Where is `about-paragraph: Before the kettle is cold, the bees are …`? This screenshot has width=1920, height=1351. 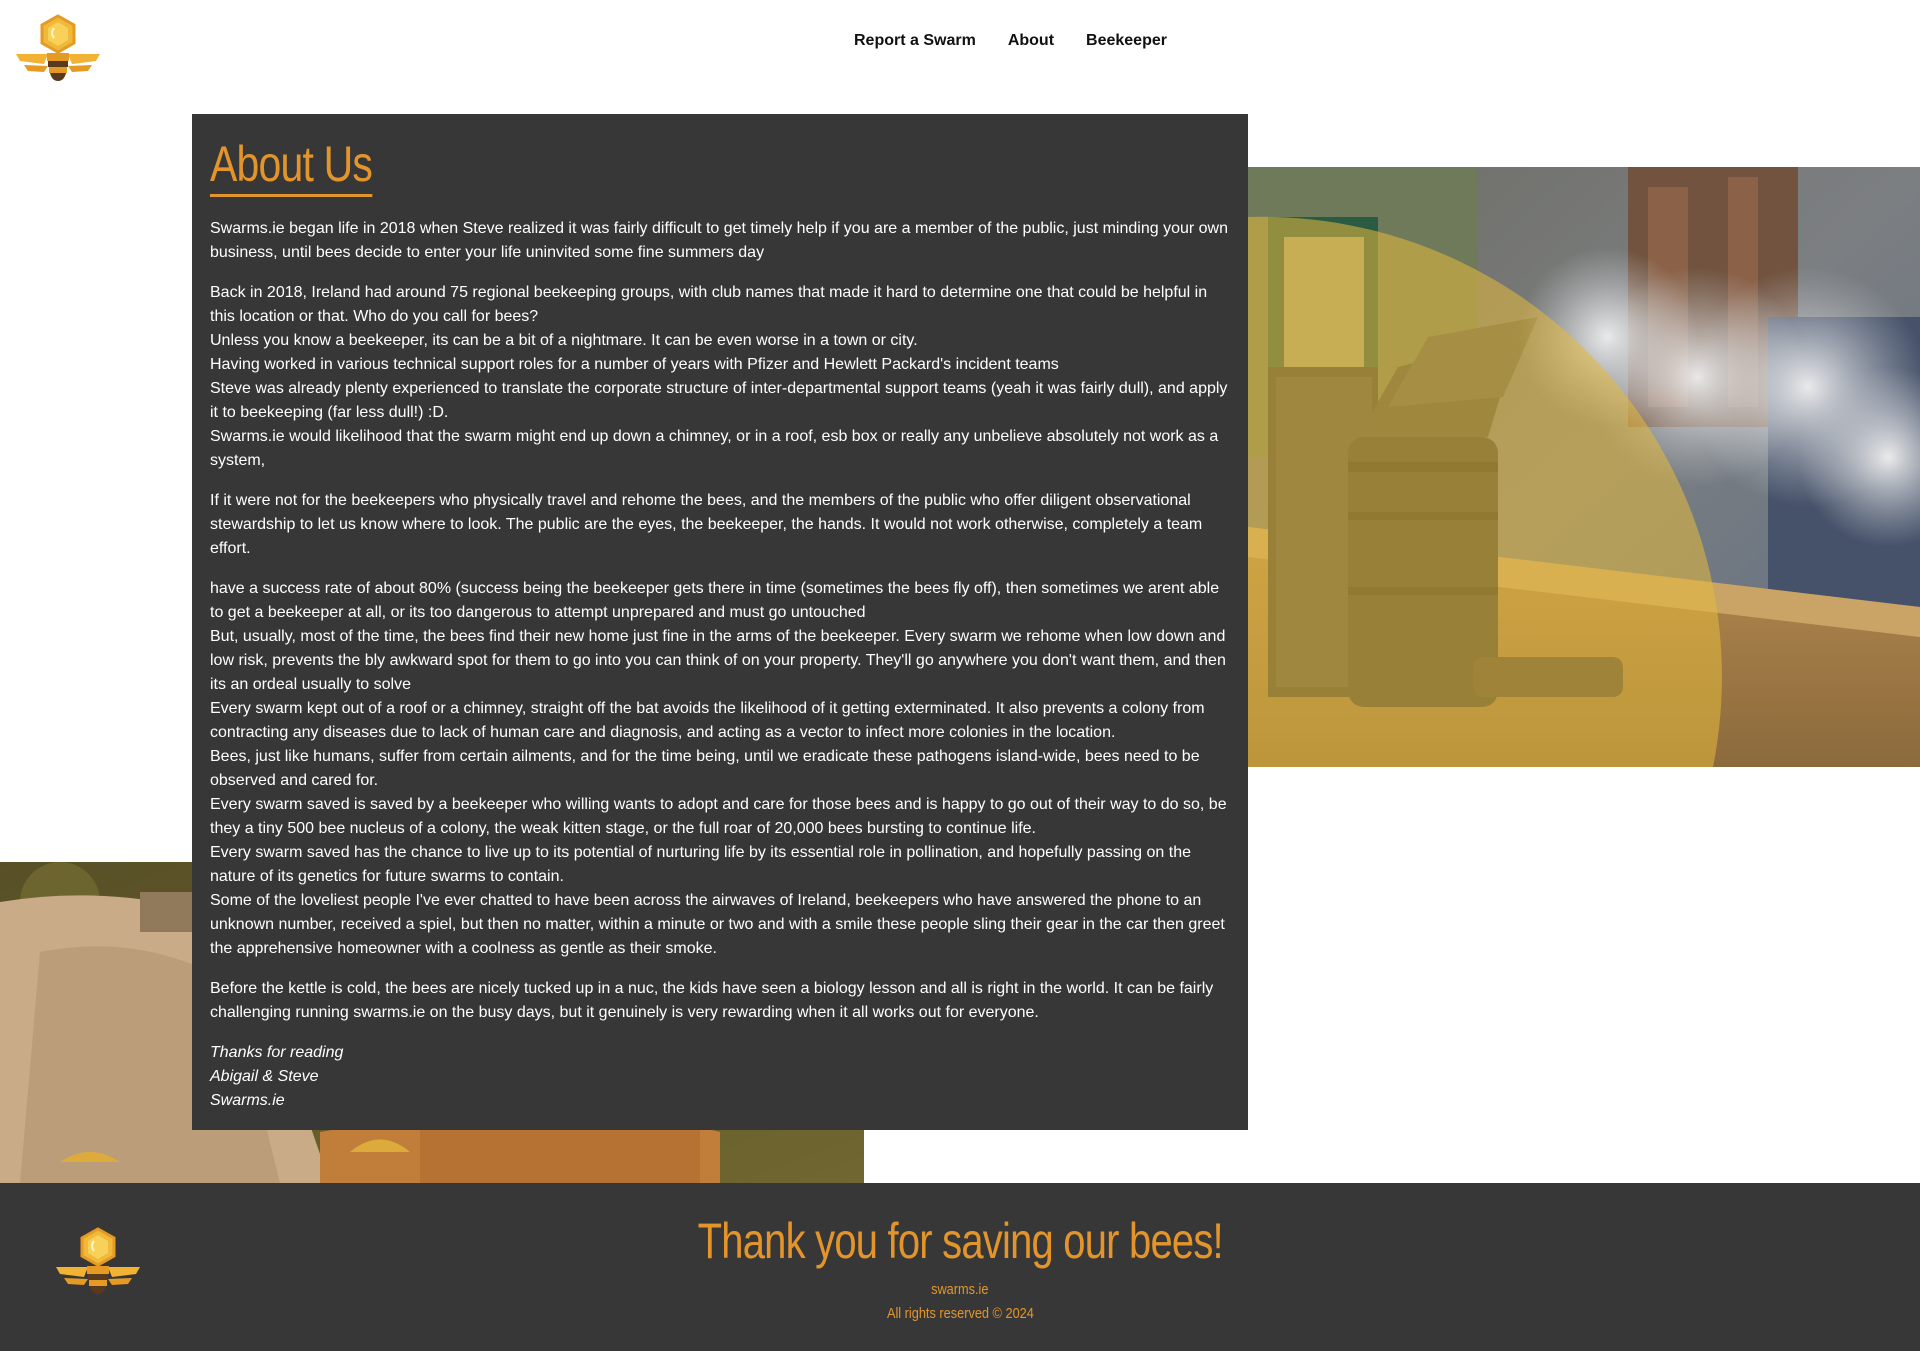 about-paragraph: Before the kettle is cold, the bees are … is located at coordinates (720, 1001).